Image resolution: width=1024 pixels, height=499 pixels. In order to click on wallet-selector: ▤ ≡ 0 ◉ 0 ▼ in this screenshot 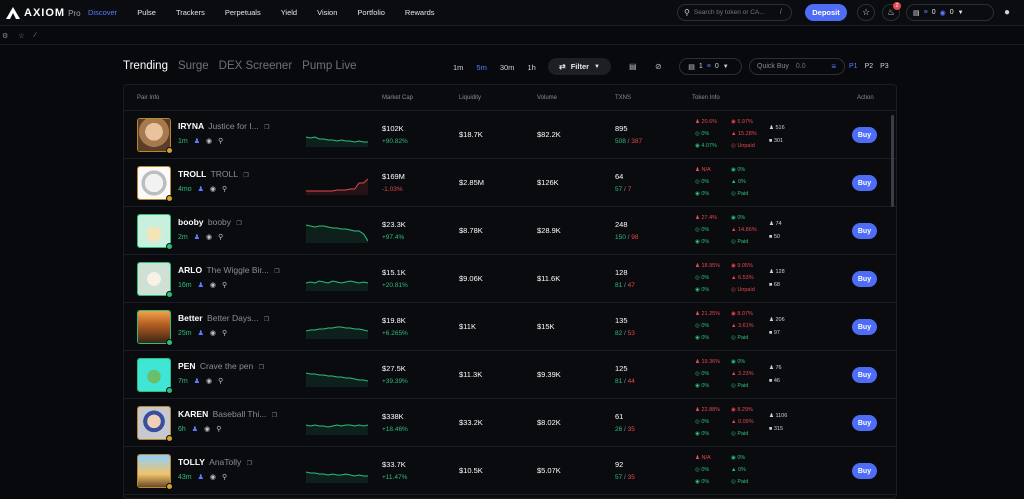, I will do `click(950, 12)`.